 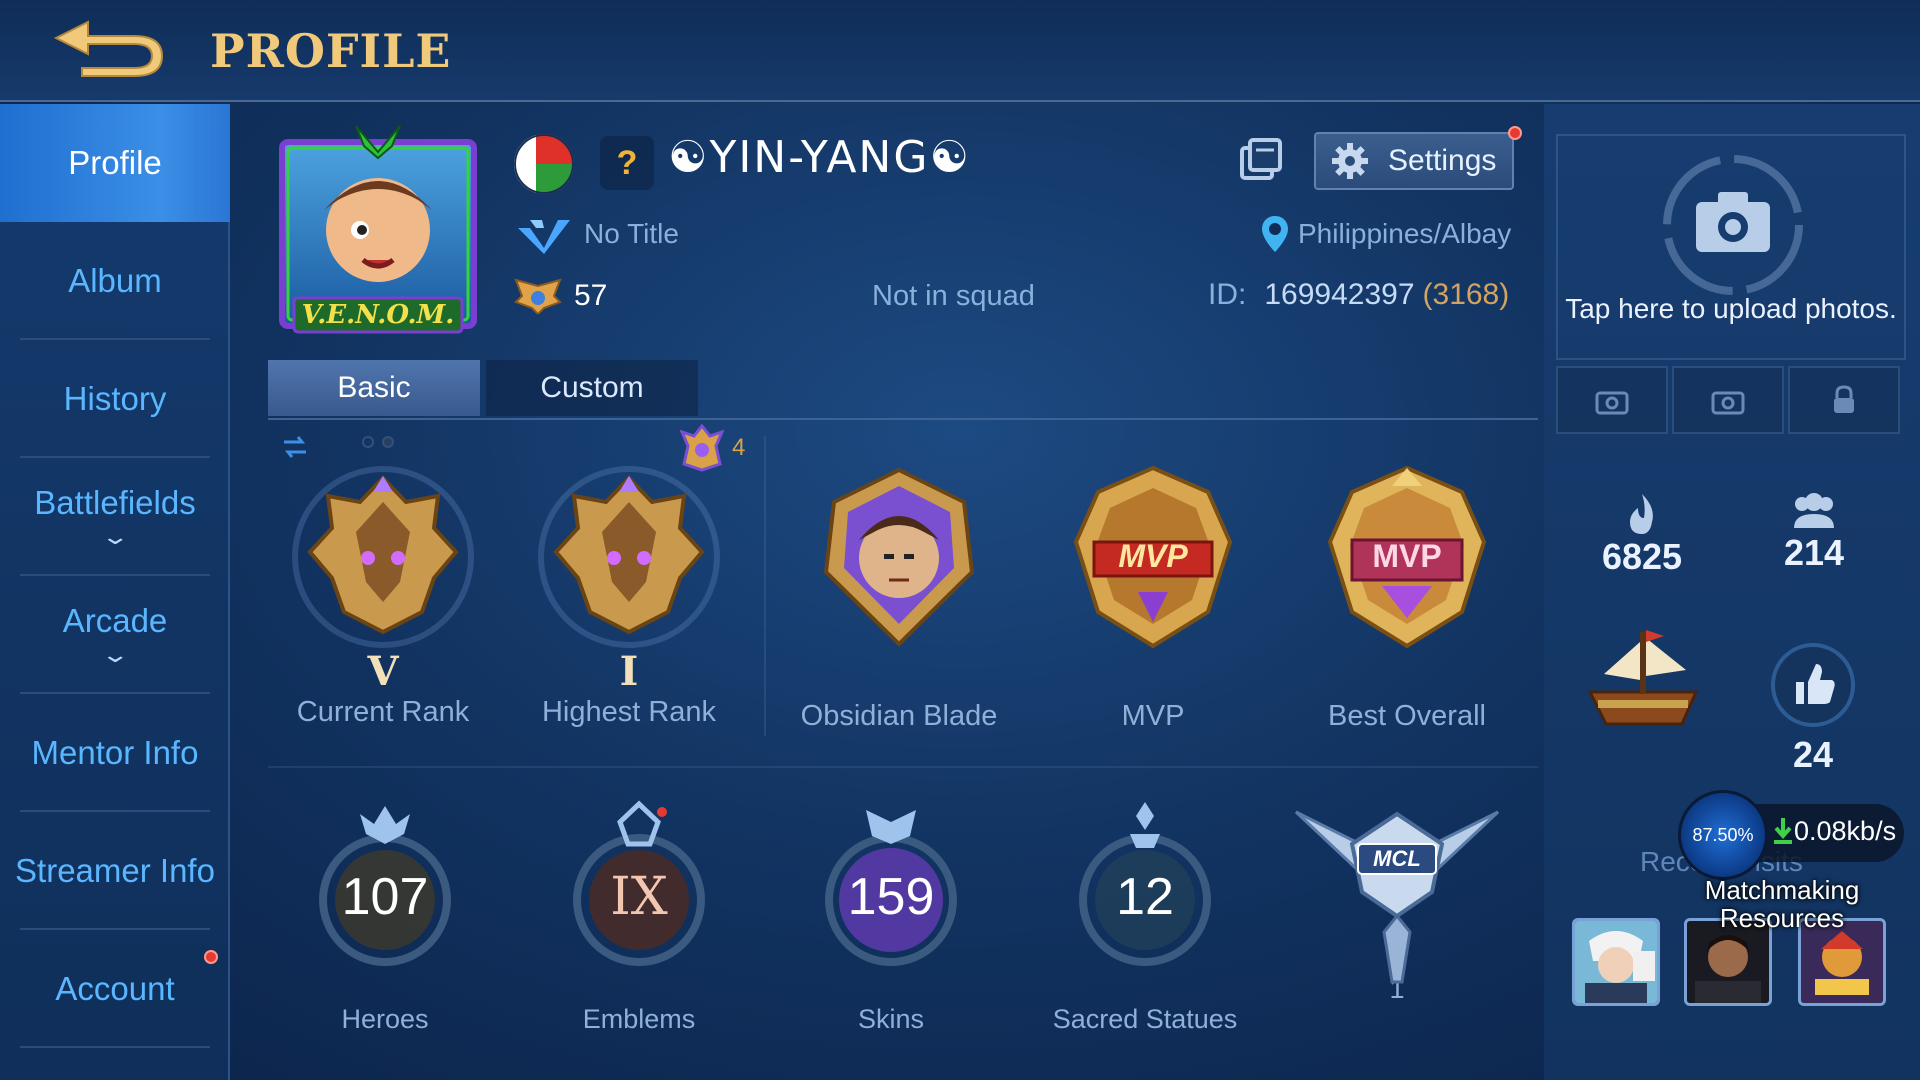 I want to click on tab-basic: Basic, so click(x=374, y=388).